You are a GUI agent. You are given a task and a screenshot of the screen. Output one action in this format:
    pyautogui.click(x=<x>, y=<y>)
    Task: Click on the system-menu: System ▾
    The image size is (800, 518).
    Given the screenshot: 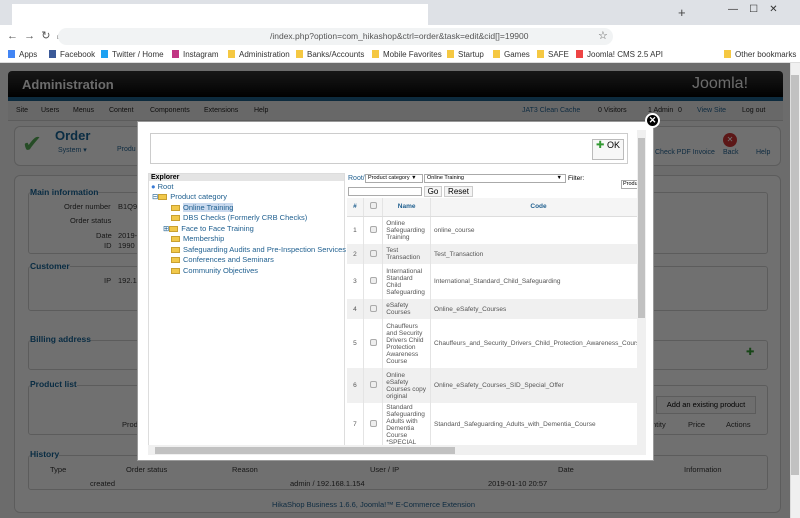 What is the action you would take?
    pyautogui.click(x=72, y=150)
    